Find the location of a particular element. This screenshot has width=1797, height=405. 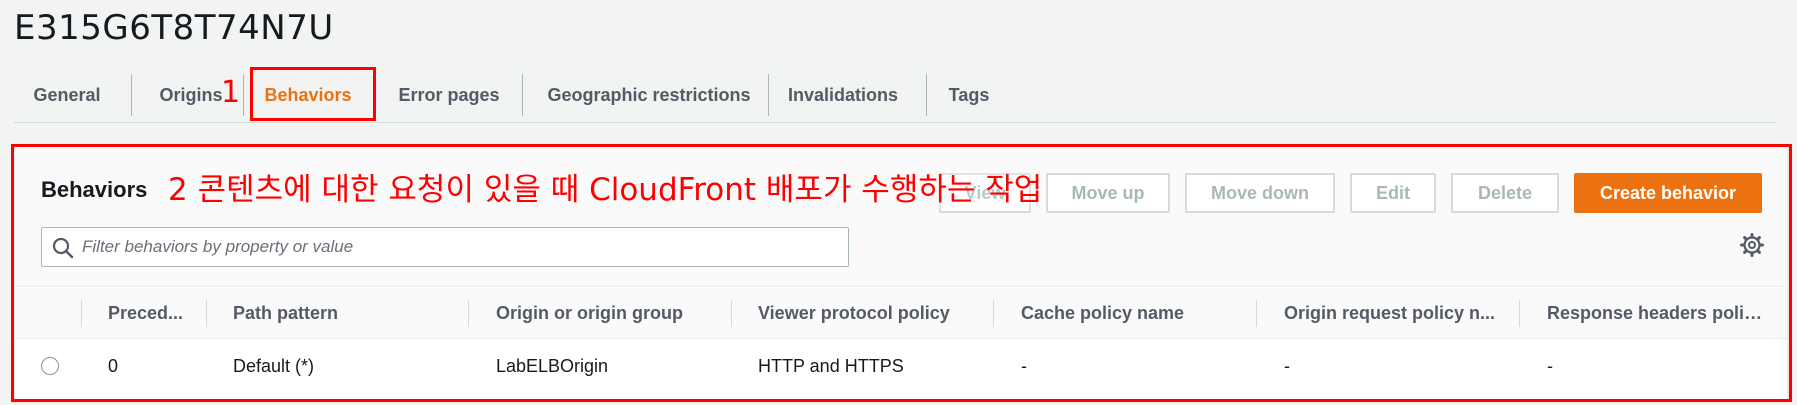

cell-precedence: 0 is located at coordinates (113, 366).